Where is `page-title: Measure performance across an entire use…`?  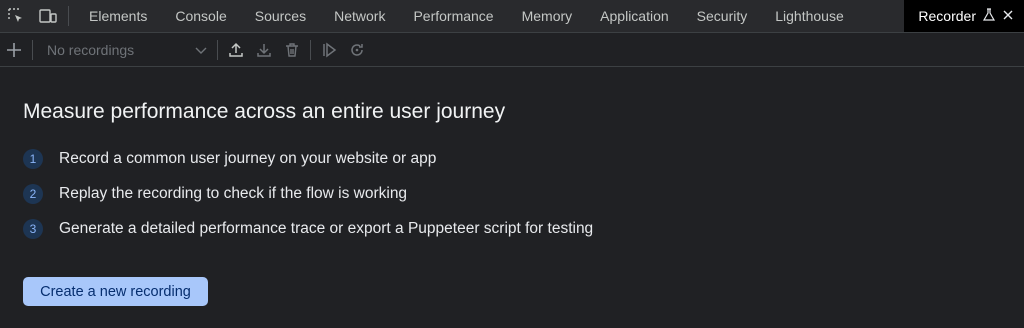 page-title: Measure performance across an entire use… is located at coordinates (264, 111).